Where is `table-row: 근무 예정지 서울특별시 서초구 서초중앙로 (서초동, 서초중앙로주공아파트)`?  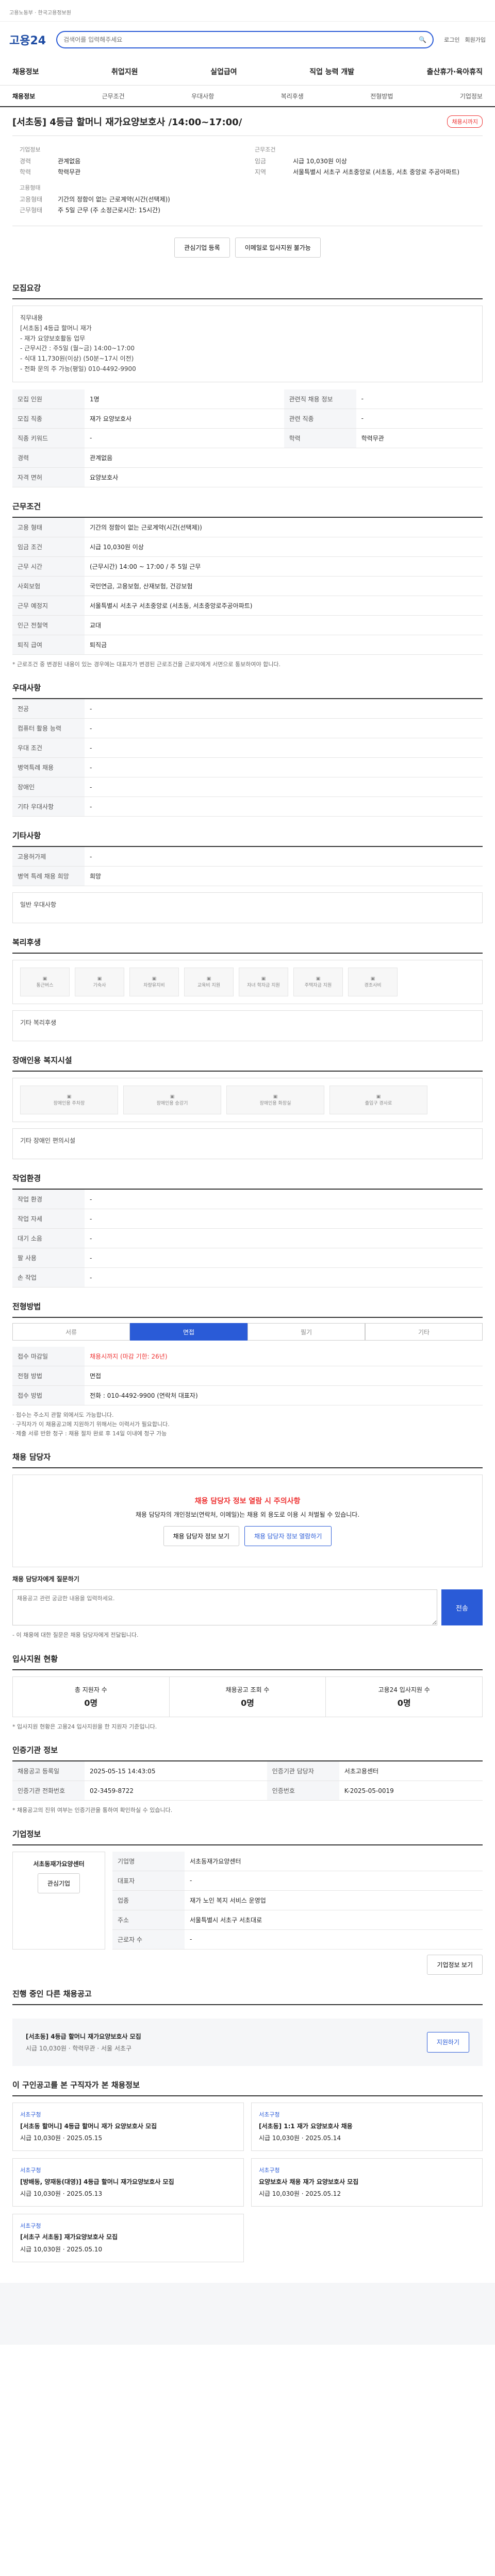
table-row: 근무 예정지 서울특별시 서초구 서초중앙로 (서초동, 서초중앙로주공아파트) is located at coordinates (247, 606).